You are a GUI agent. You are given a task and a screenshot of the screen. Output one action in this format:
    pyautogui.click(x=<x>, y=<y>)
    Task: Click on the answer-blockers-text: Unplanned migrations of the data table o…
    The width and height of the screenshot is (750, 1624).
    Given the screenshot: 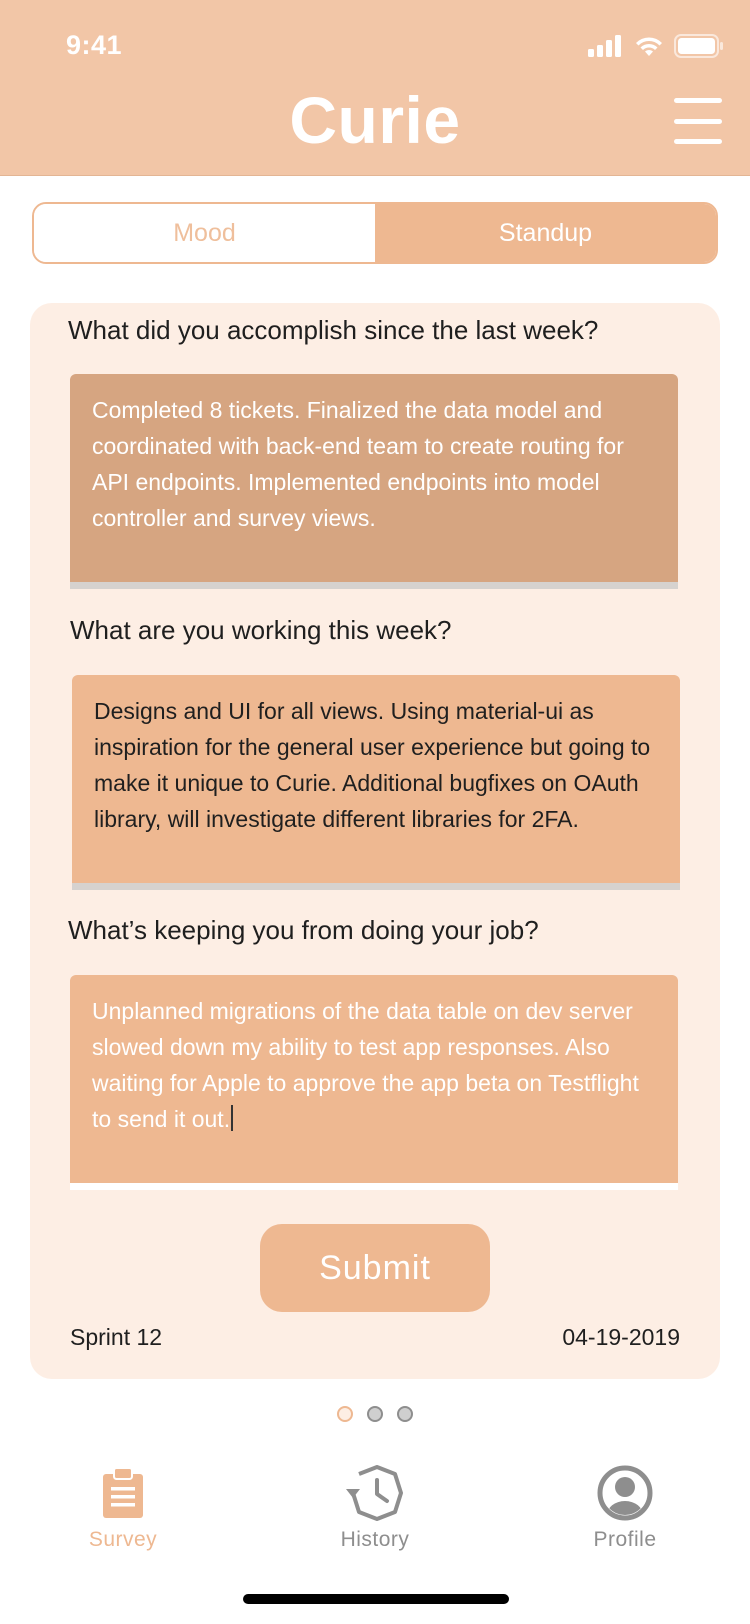 What is the action you would take?
    pyautogui.click(x=365, y=1065)
    